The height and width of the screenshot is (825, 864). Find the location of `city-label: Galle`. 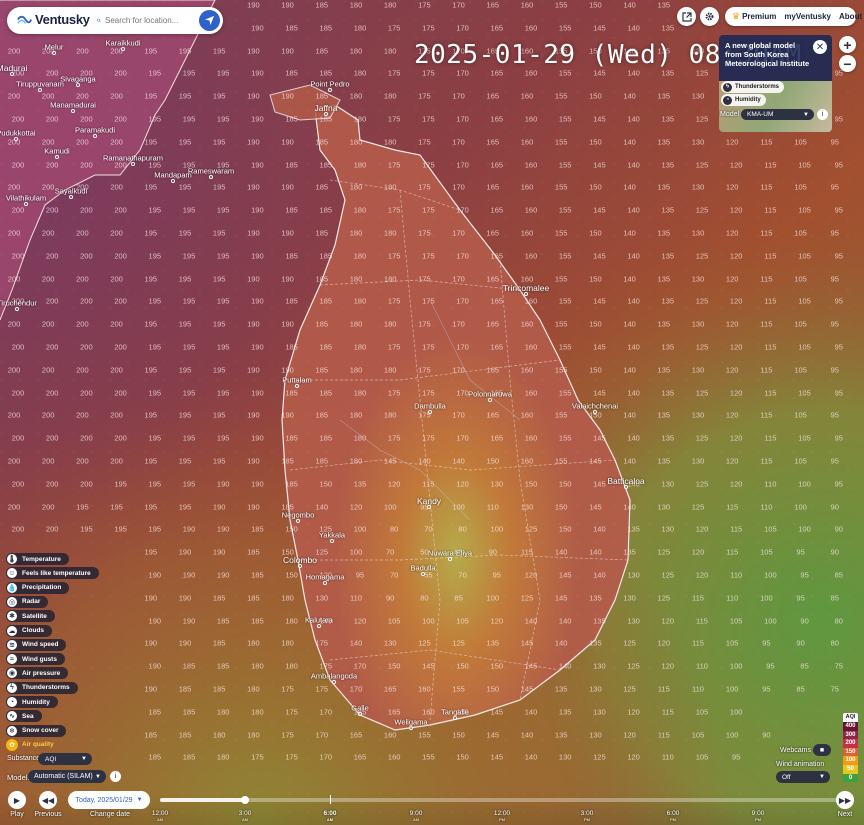

city-label: Galle is located at coordinates (360, 708).